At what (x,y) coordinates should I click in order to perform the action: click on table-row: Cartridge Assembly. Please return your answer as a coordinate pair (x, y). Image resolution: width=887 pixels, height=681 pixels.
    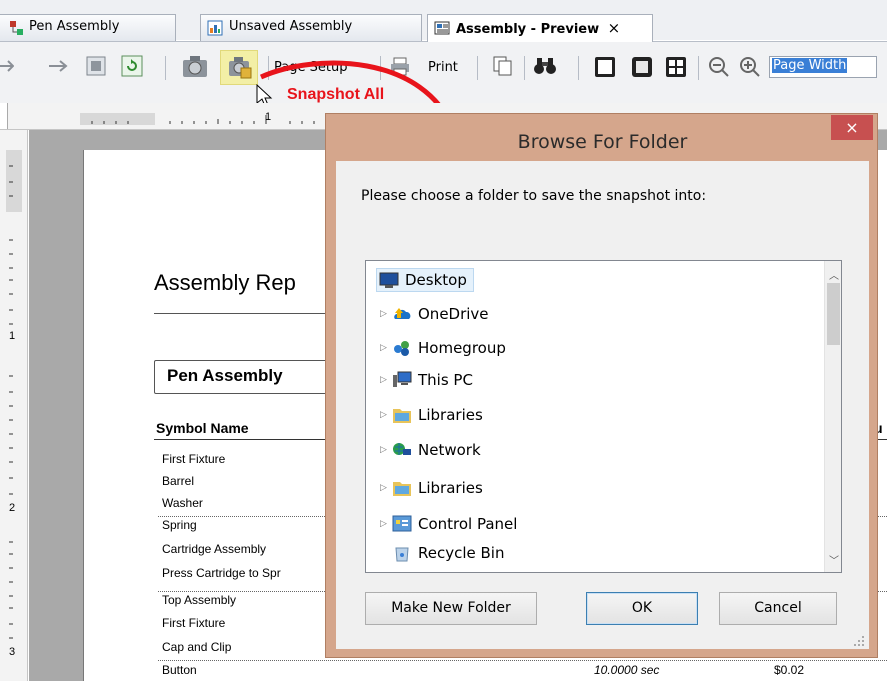
    Looking at the image, I should click on (214, 549).